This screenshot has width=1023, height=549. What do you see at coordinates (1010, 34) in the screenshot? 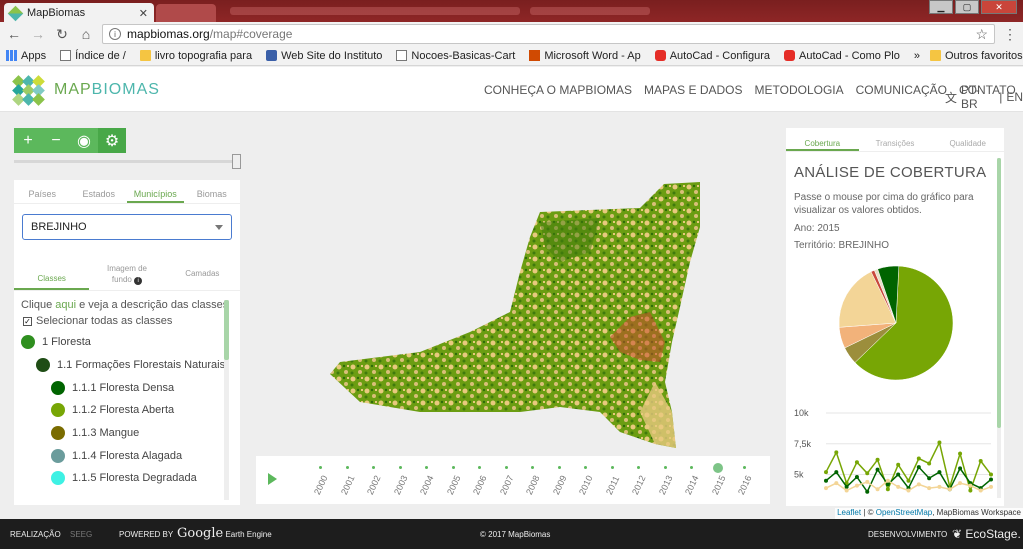
I see `browser-menu-icon: ⋮` at bounding box center [1010, 34].